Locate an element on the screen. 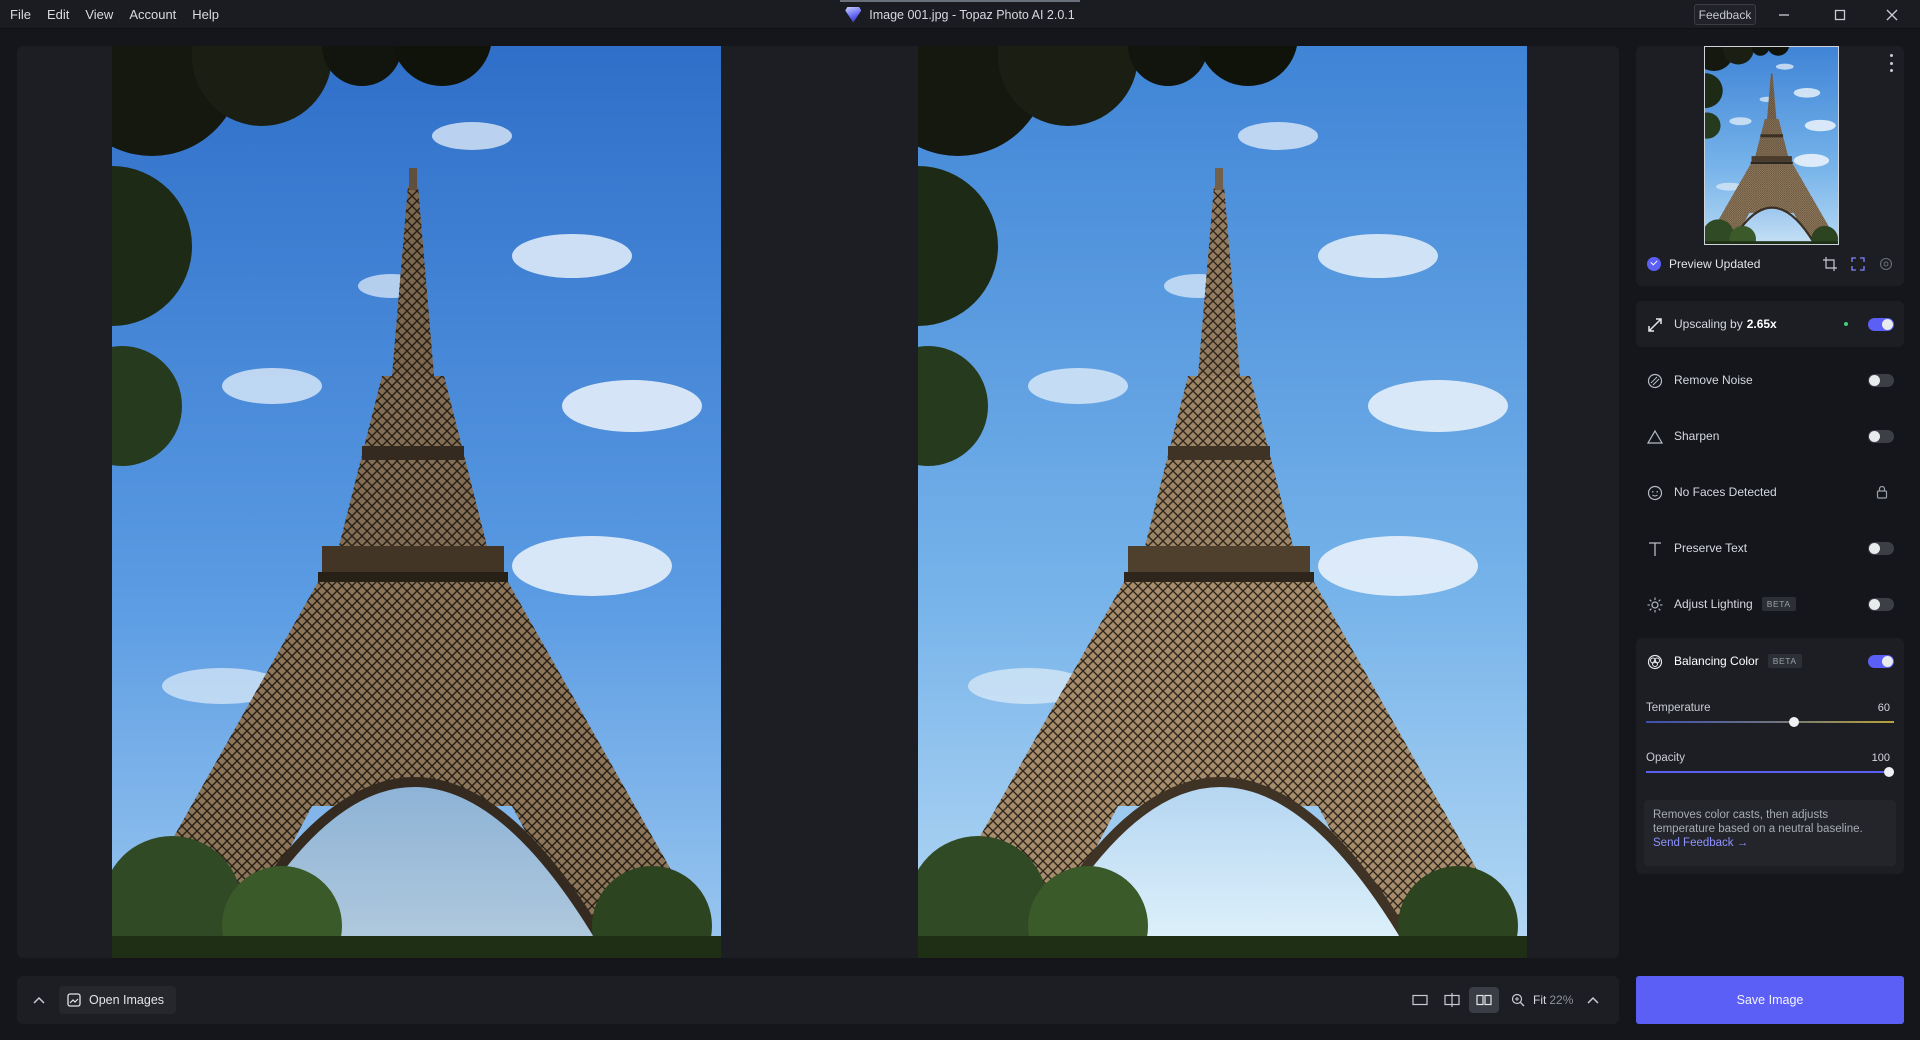  opacity-slider is located at coordinates (1770, 772).